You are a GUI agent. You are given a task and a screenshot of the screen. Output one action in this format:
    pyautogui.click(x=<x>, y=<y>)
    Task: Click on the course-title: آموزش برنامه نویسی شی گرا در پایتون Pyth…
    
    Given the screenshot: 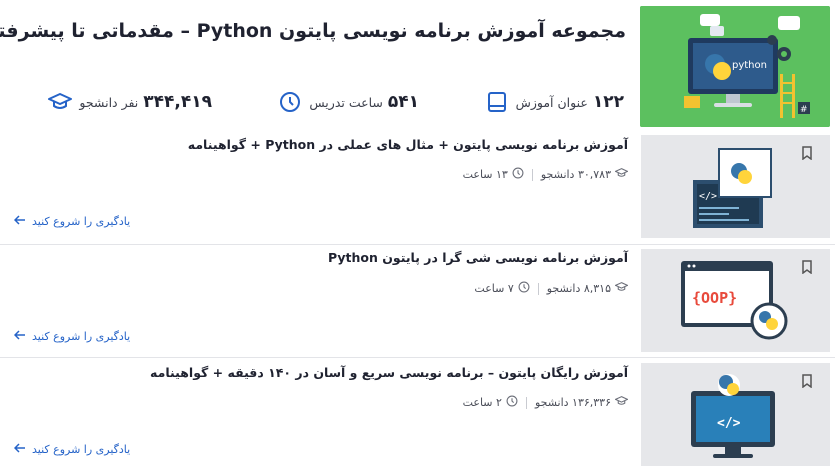 What is the action you would take?
    pyautogui.click(x=378, y=257)
    